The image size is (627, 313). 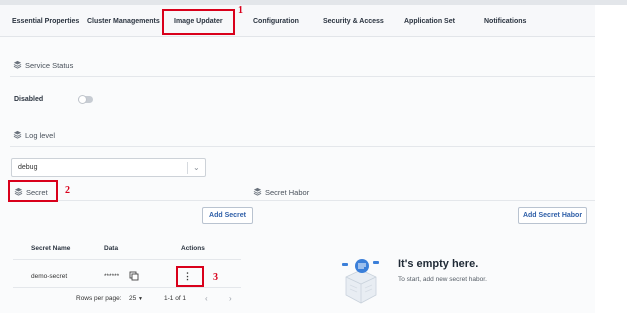 What do you see at coordinates (175, 298) in the screenshot?
I see `pagination-range: 1-1 of 1` at bounding box center [175, 298].